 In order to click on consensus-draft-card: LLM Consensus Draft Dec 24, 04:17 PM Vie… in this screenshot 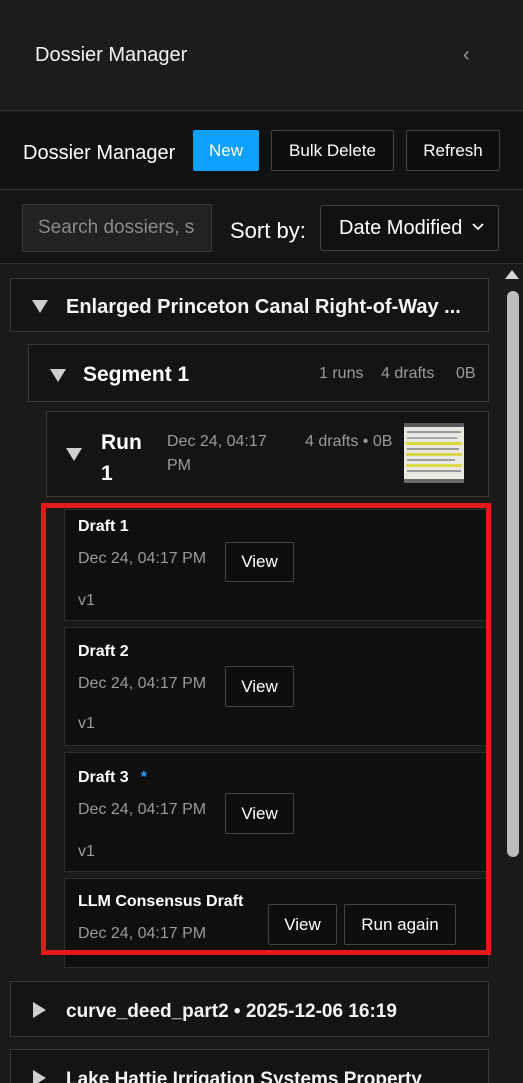, I will do `click(276, 923)`.